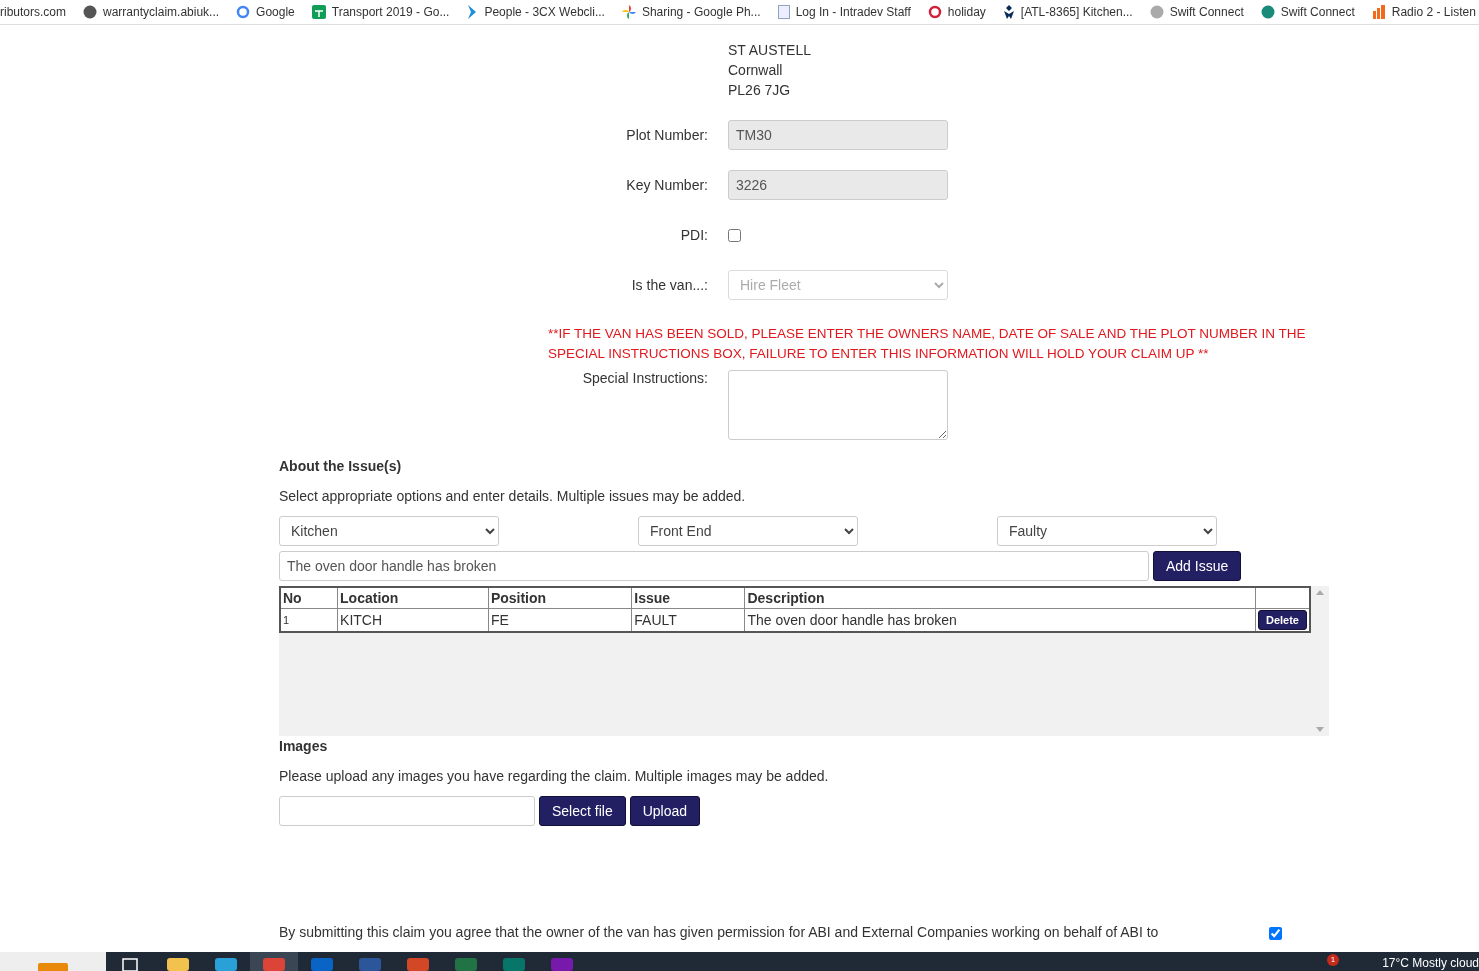 The width and height of the screenshot is (1479, 971). Describe the element at coordinates (341, 466) in the screenshot. I see `section-heading: About the Issue(s)` at that location.